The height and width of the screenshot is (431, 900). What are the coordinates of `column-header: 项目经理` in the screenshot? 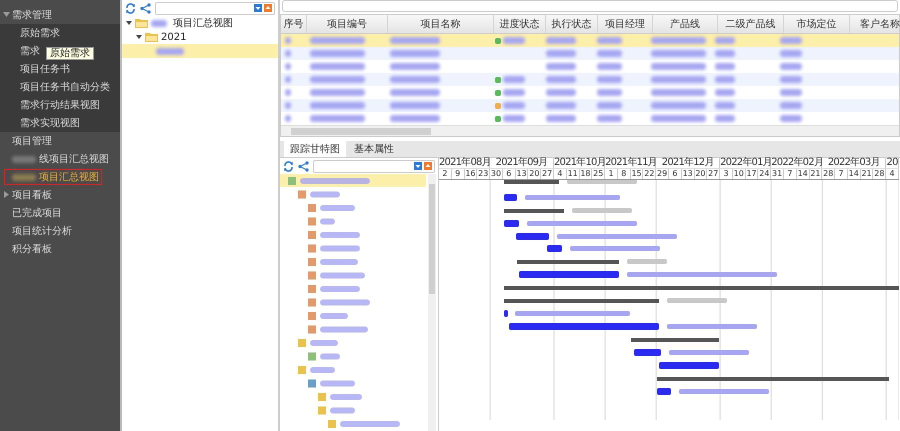 It's located at (625, 24).